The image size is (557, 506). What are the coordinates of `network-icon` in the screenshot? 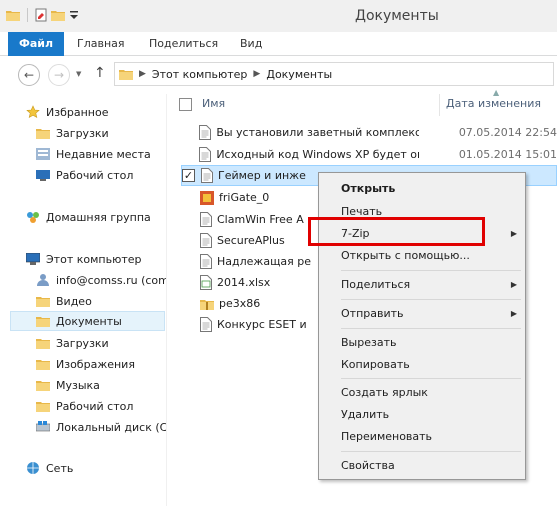 It's located at (33, 468).